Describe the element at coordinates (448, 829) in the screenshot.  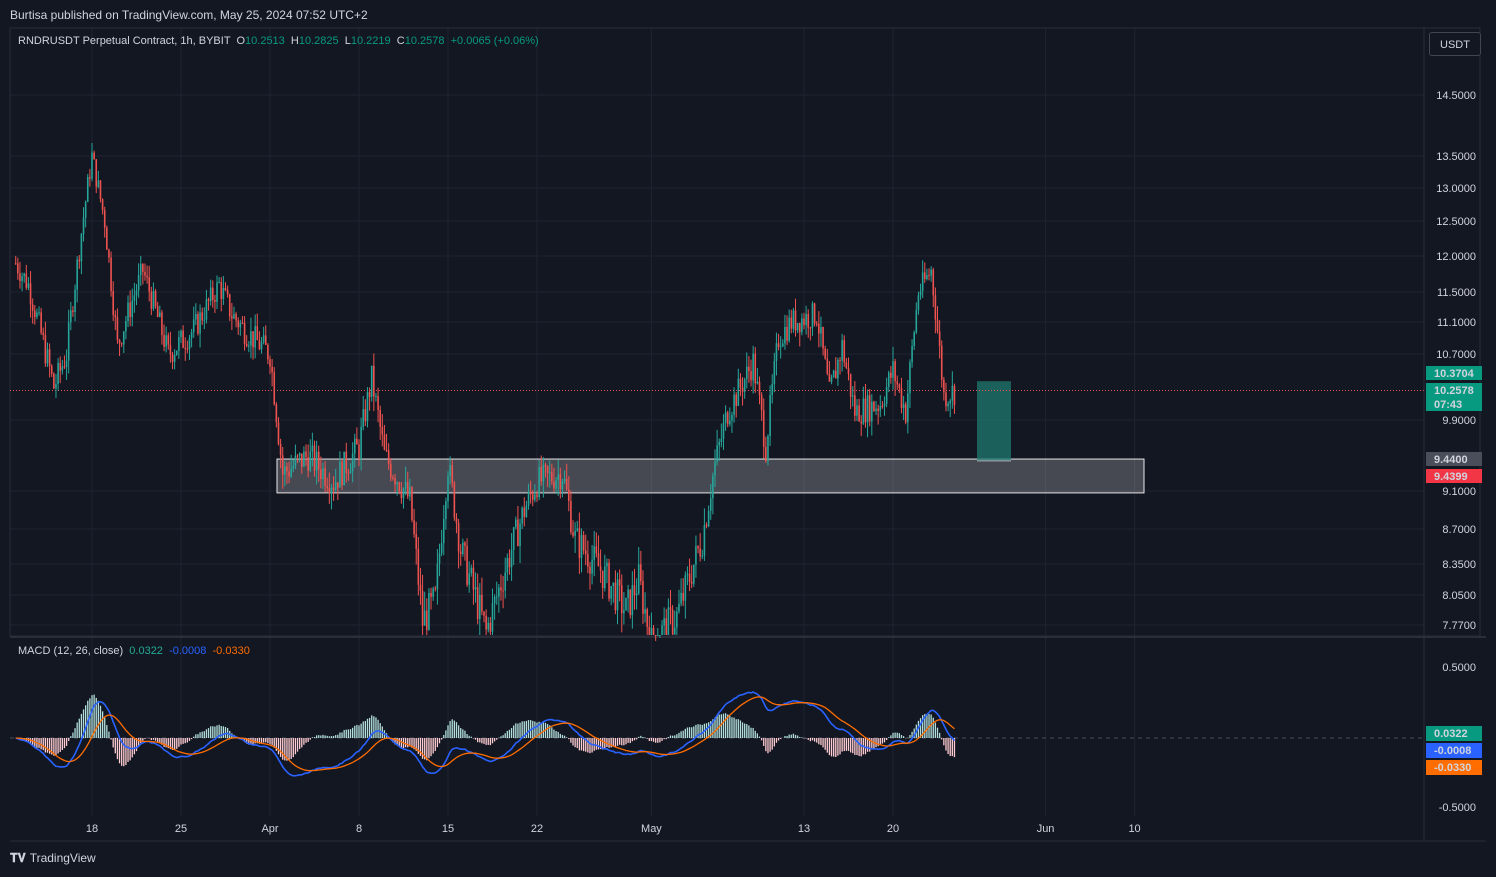
I see `time-tick-label: 15` at that location.